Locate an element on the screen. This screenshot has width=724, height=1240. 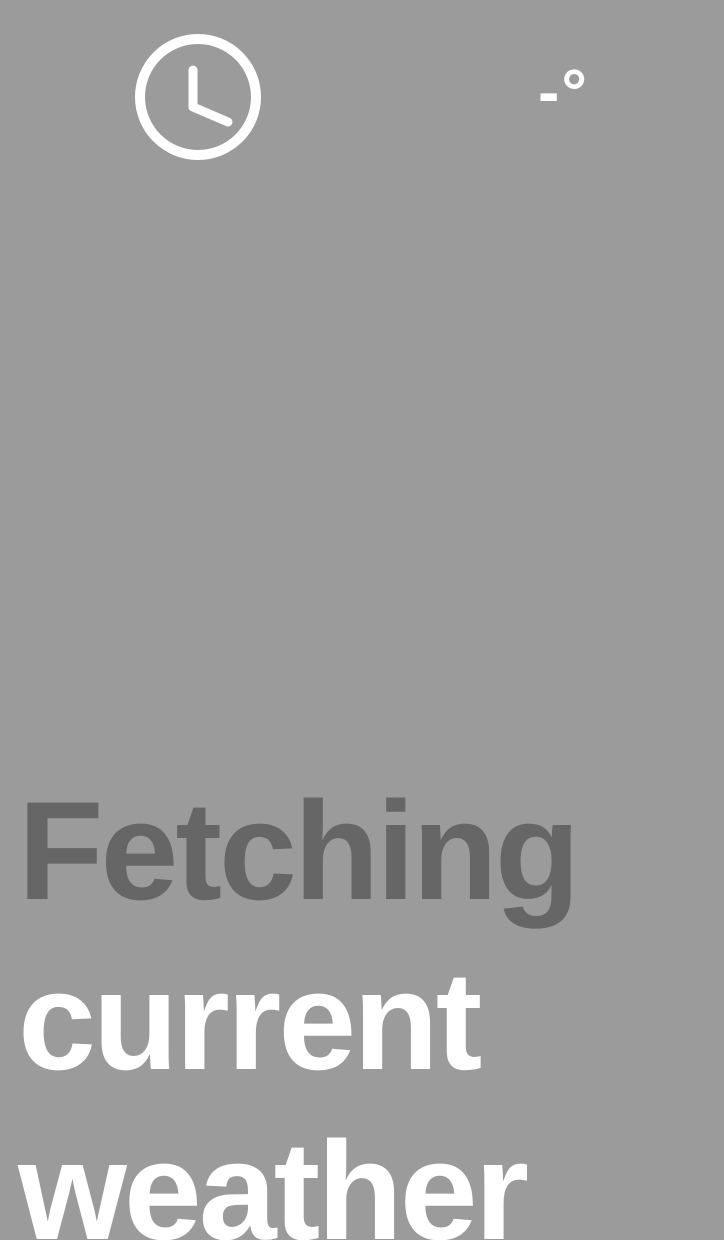
temperature-value: -° is located at coordinates (563, 92).